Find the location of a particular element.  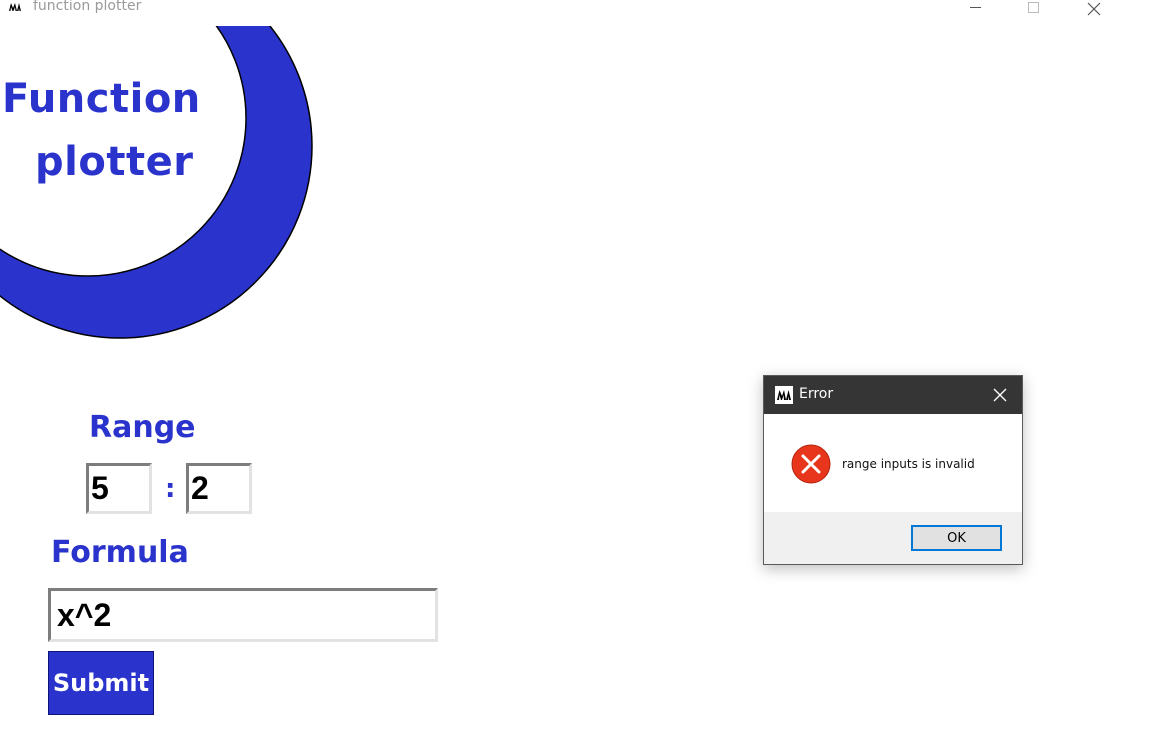

range-to-input is located at coordinates (219, 488).